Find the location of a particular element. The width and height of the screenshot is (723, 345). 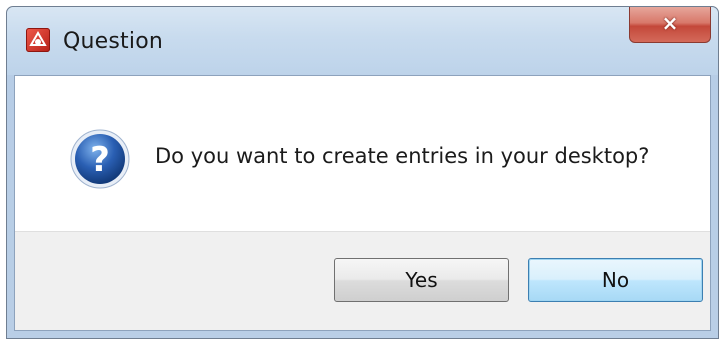

app-icon is located at coordinates (38, 40).